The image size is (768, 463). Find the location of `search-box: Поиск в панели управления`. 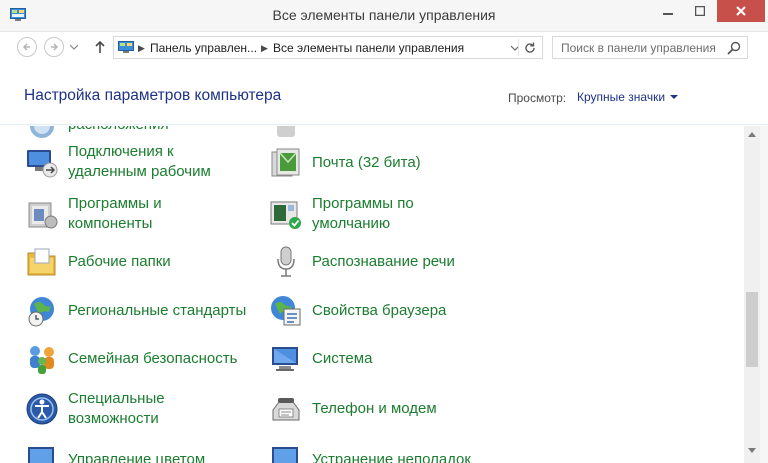

search-box: Поиск в панели управления is located at coordinates (650, 47).